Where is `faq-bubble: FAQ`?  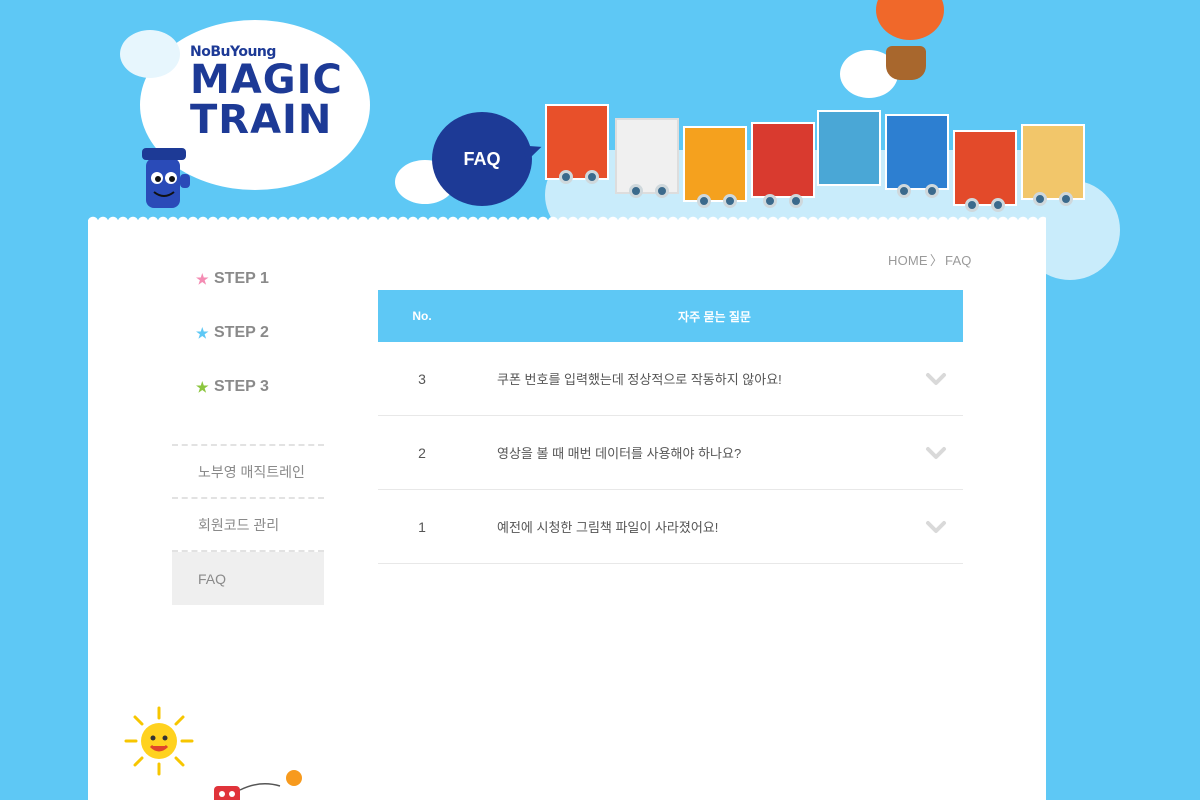
faq-bubble: FAQ is located at coordinates (482, 159).